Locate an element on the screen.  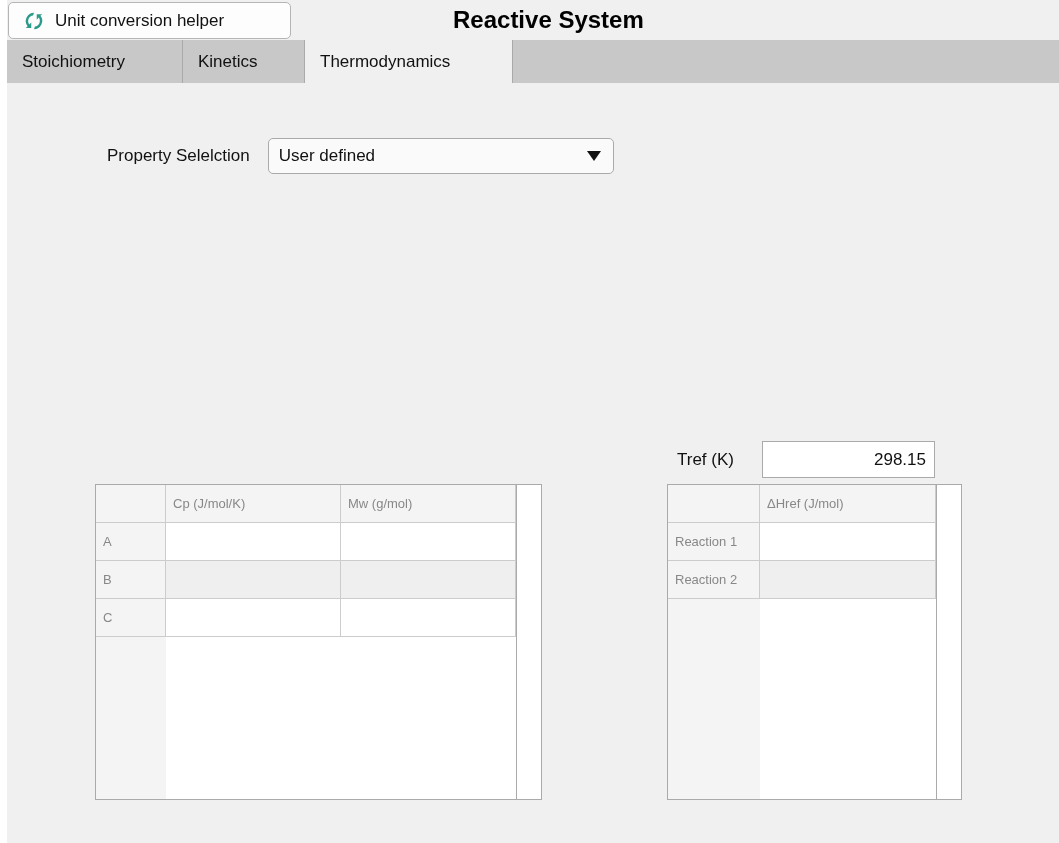
column-header: Cp (J/mol/K) is located at coordinates (253, 504).